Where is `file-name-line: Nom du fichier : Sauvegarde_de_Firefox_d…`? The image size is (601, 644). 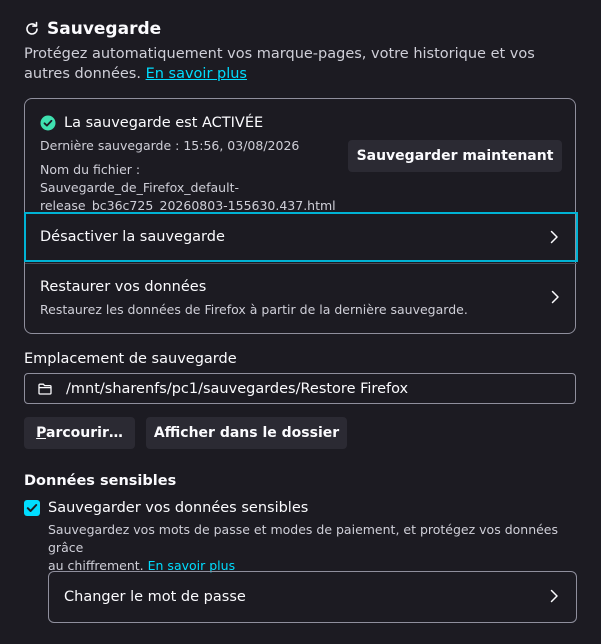 file-name-line: Nom du fichier : Sauvegarde_de_Firefox_d… is located at coordinates (139, 178).